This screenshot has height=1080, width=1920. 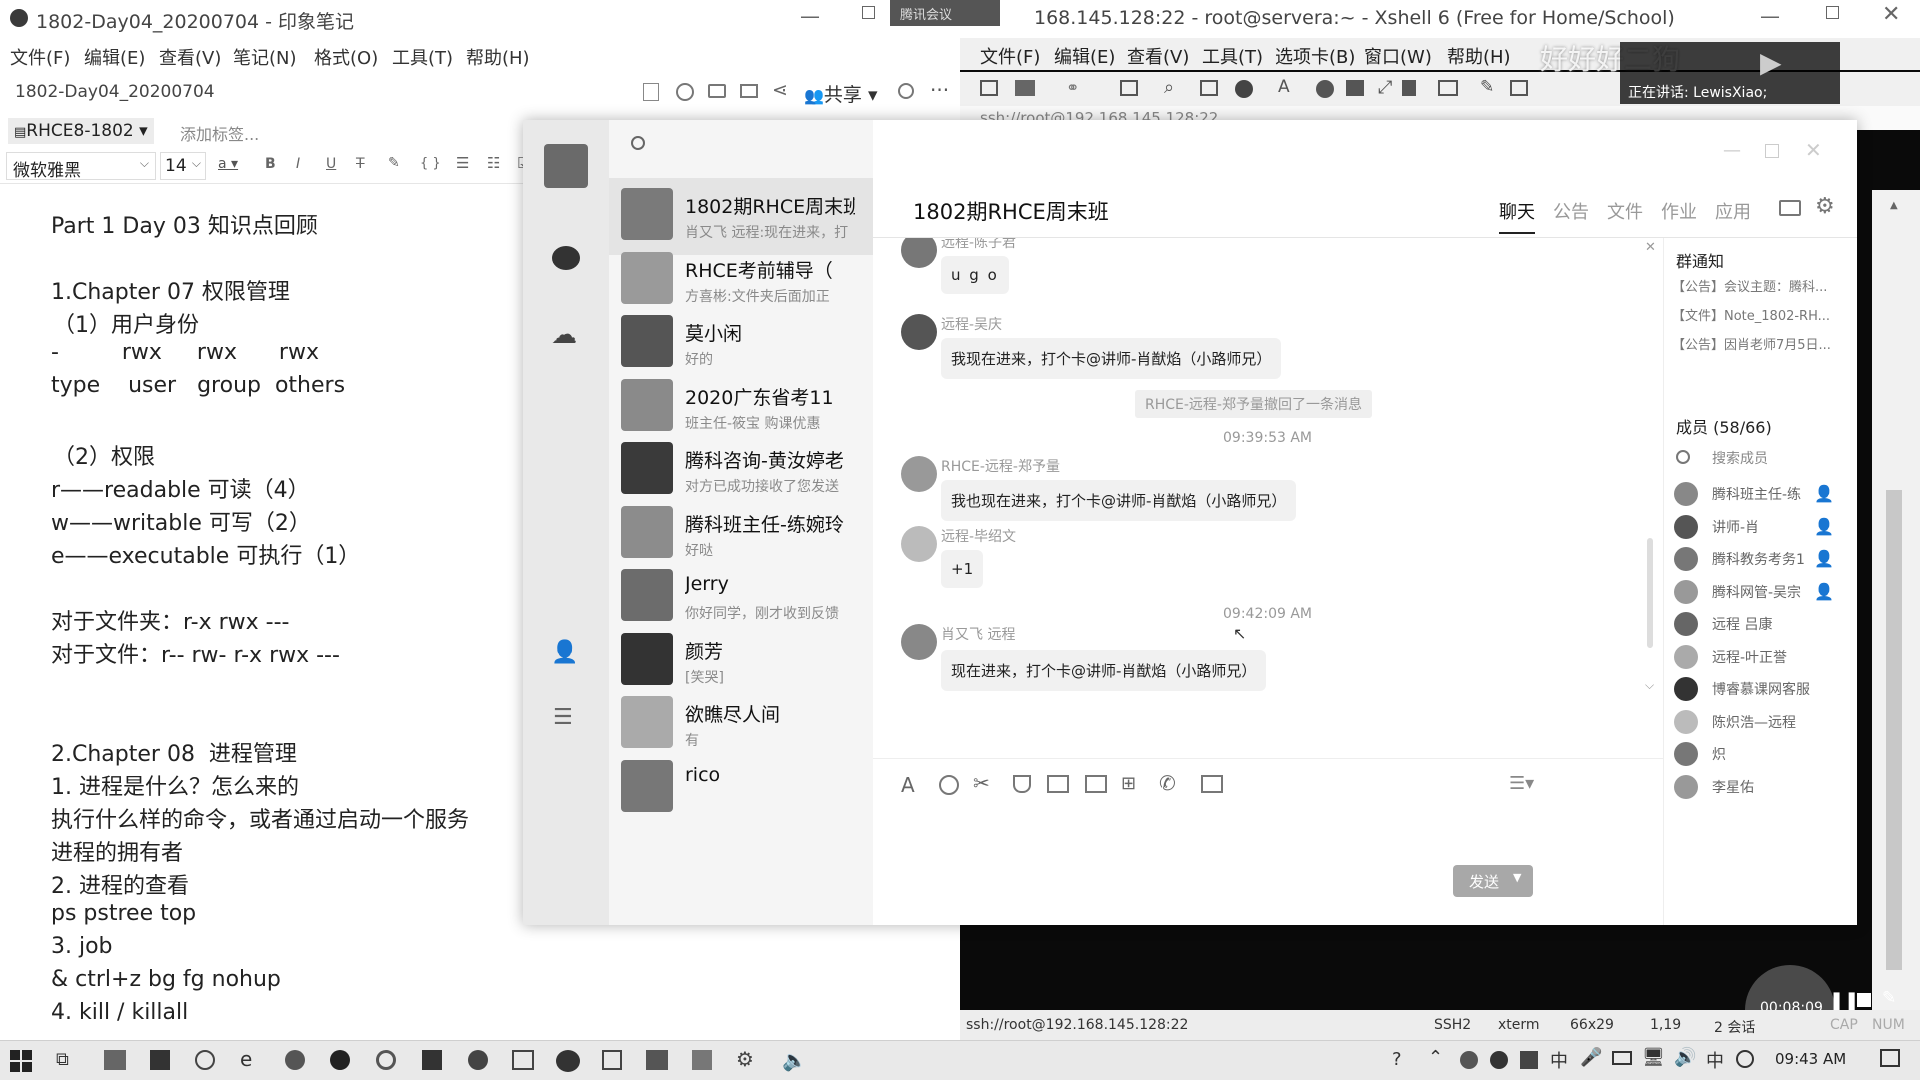 I want to click on share-link-icon: ⋖, so click(x=780, y=90).